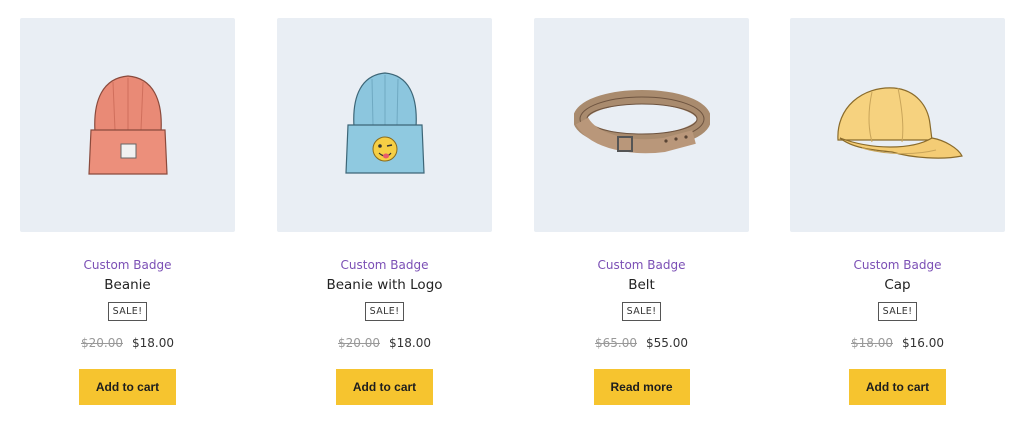  What do you see at coordinates (872, 343) in the screenshot?
I see `original-price: $18.00` at bounding box center [872, 343].